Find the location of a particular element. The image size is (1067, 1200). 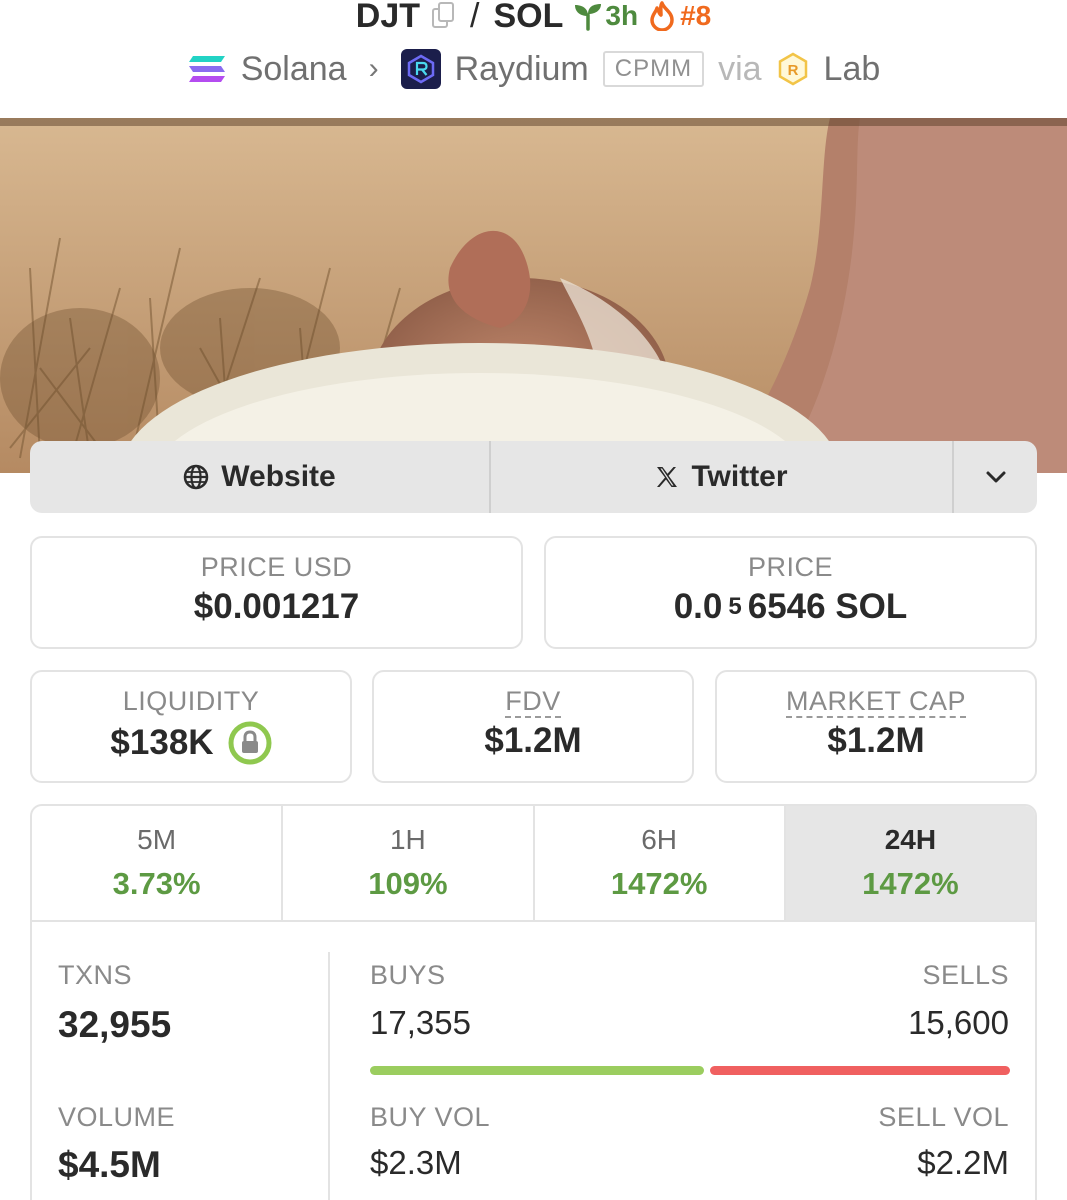

lab-logo-icon: R is located at coordinates (792, 69).